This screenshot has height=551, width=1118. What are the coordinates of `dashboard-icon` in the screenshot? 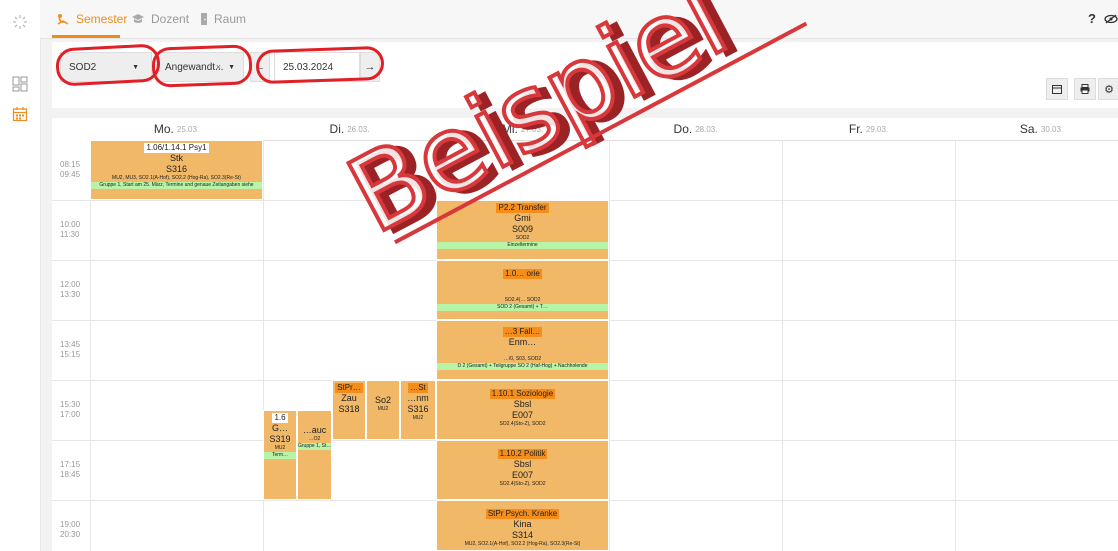 It's located at (20, 84).